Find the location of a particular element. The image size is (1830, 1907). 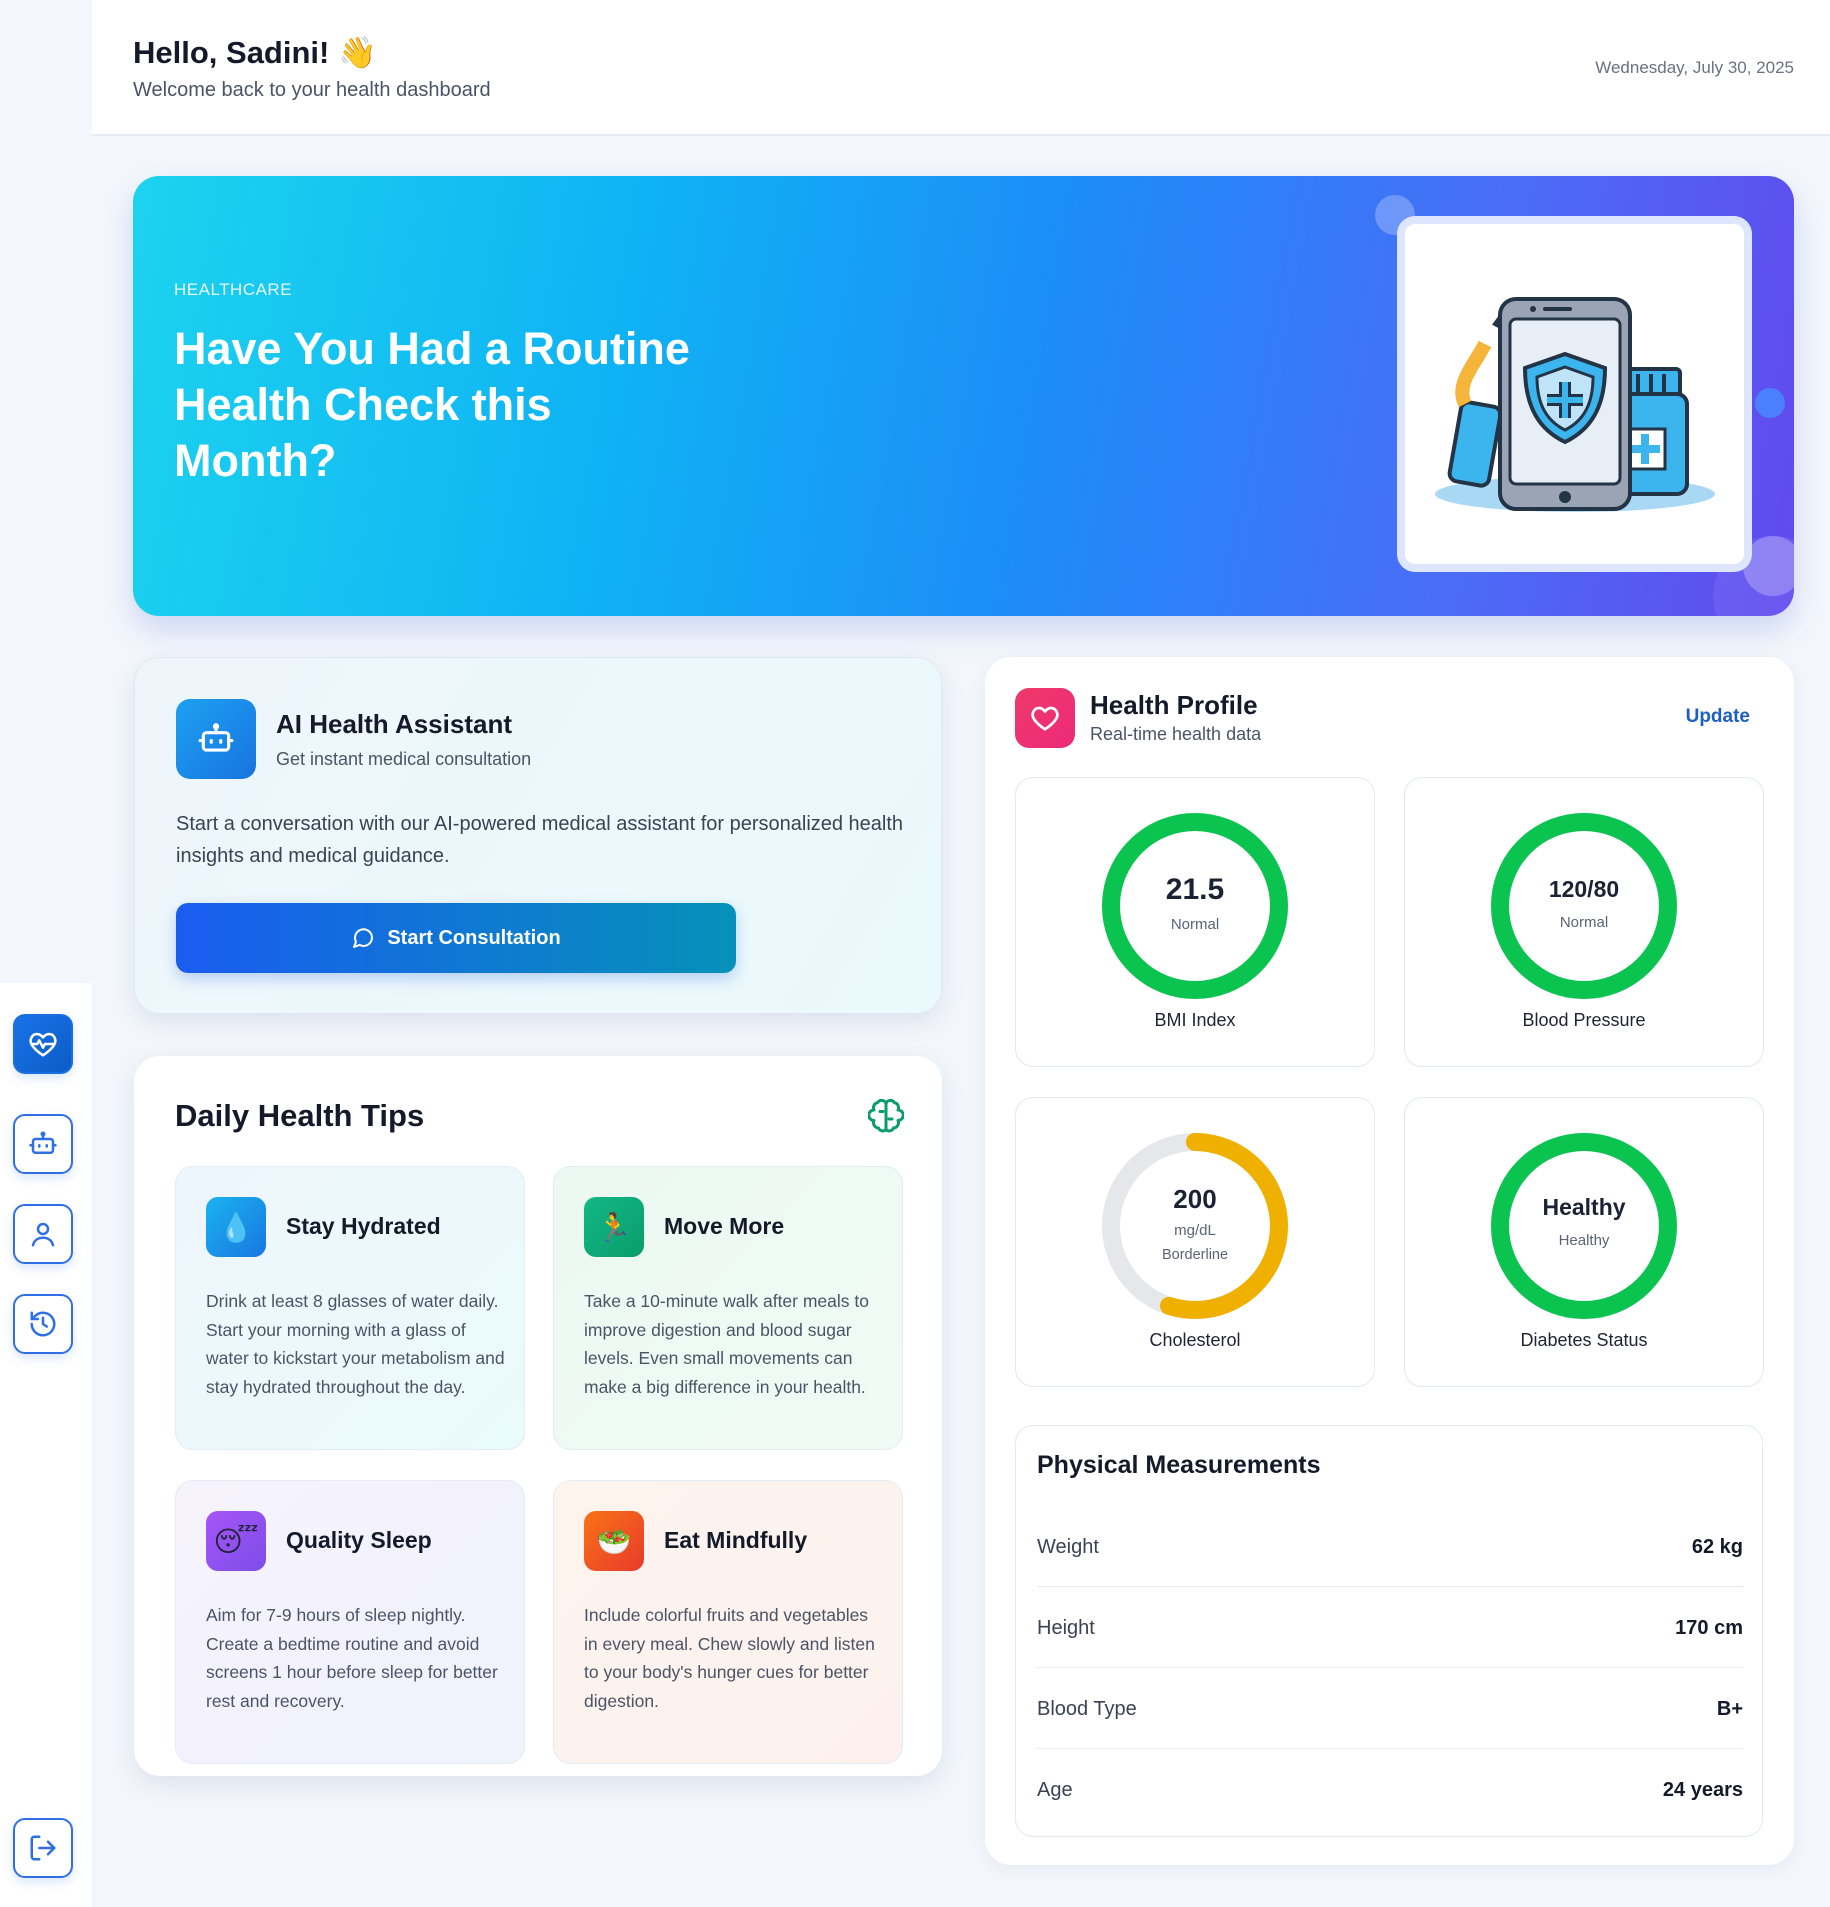

metric-label: Diabetes Status is located at coordinates (1584, 1340).